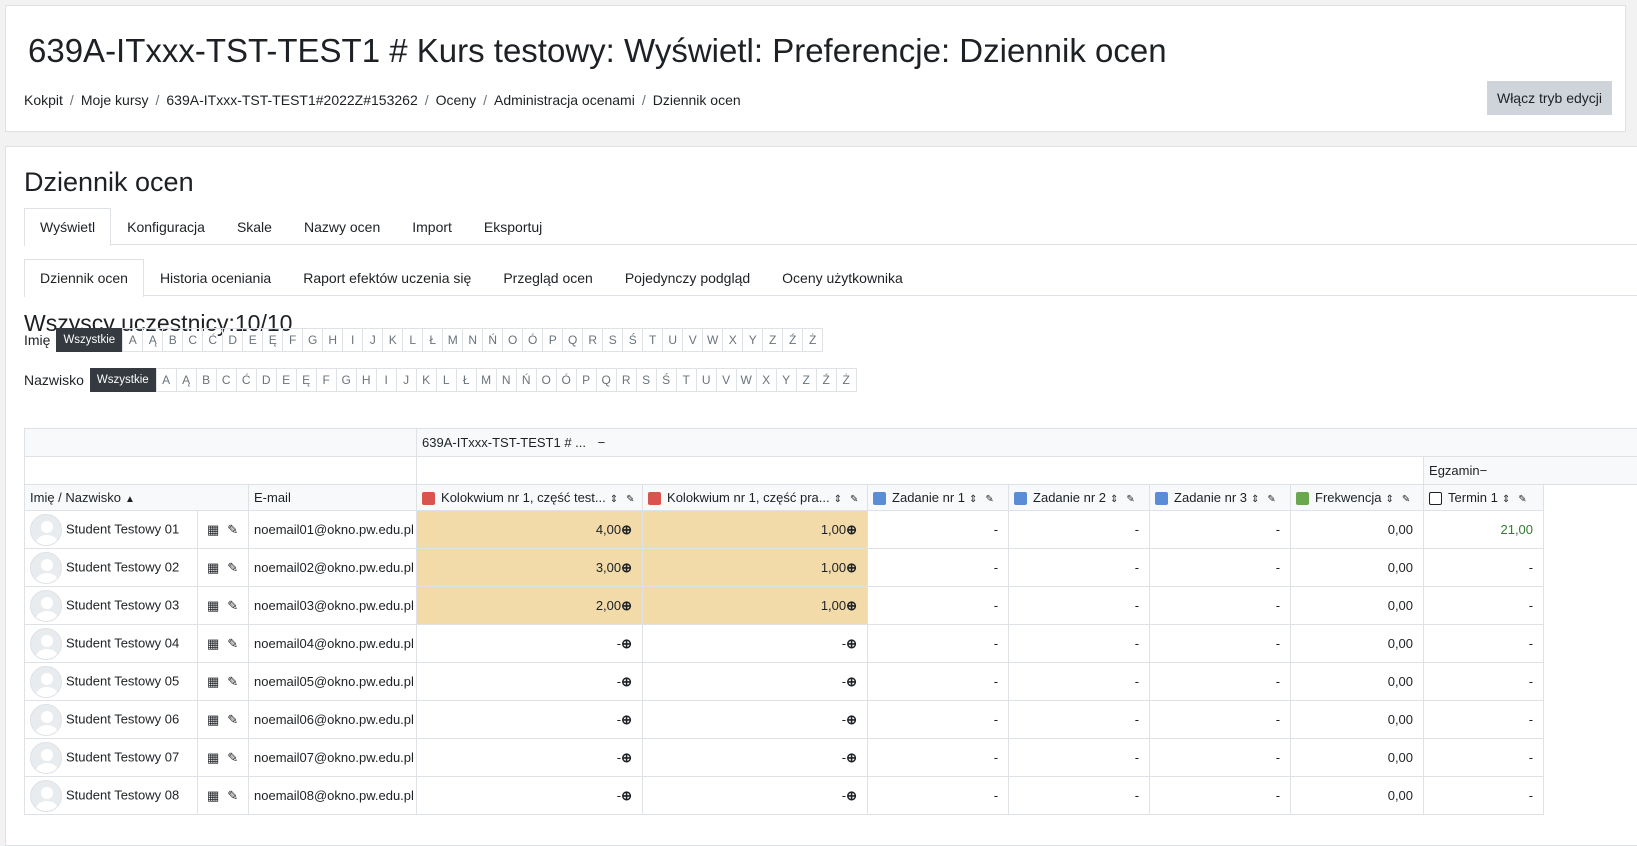 This screenshot has height=846, width=1637. Describe the element at coordinates (130, 499) in the screenshot. I see `sort-asc-icon: ▲` at that location.